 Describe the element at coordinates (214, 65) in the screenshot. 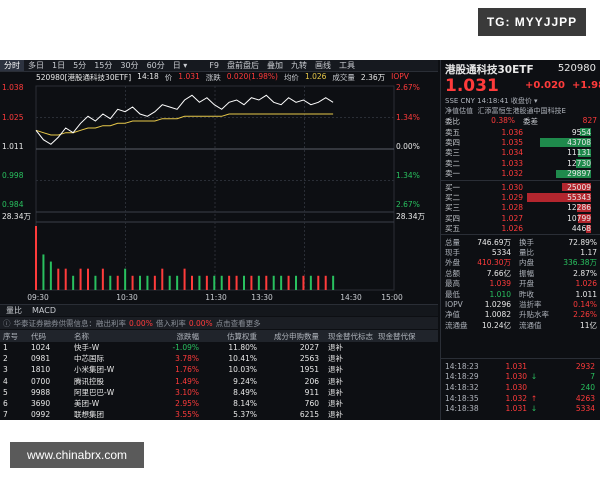

I see `f9-button: F9` at that location.